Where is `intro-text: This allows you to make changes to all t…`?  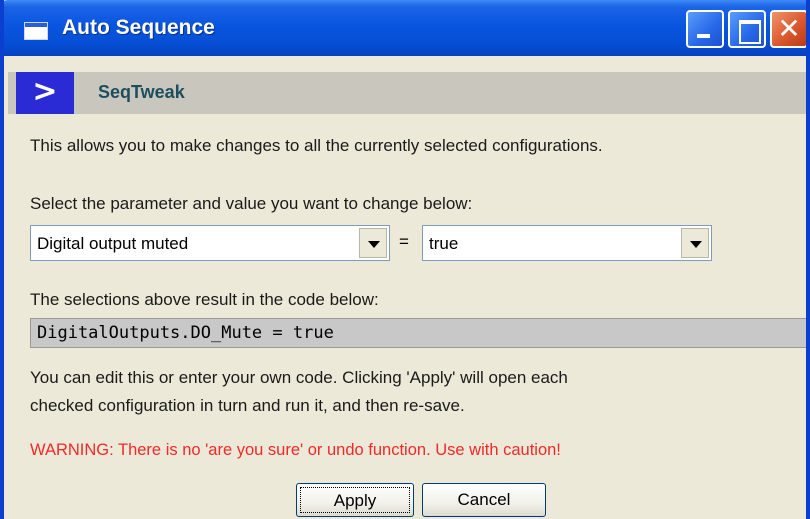
intro-text: This allows you to make changes to all t… is located at coordinates (316, 145).